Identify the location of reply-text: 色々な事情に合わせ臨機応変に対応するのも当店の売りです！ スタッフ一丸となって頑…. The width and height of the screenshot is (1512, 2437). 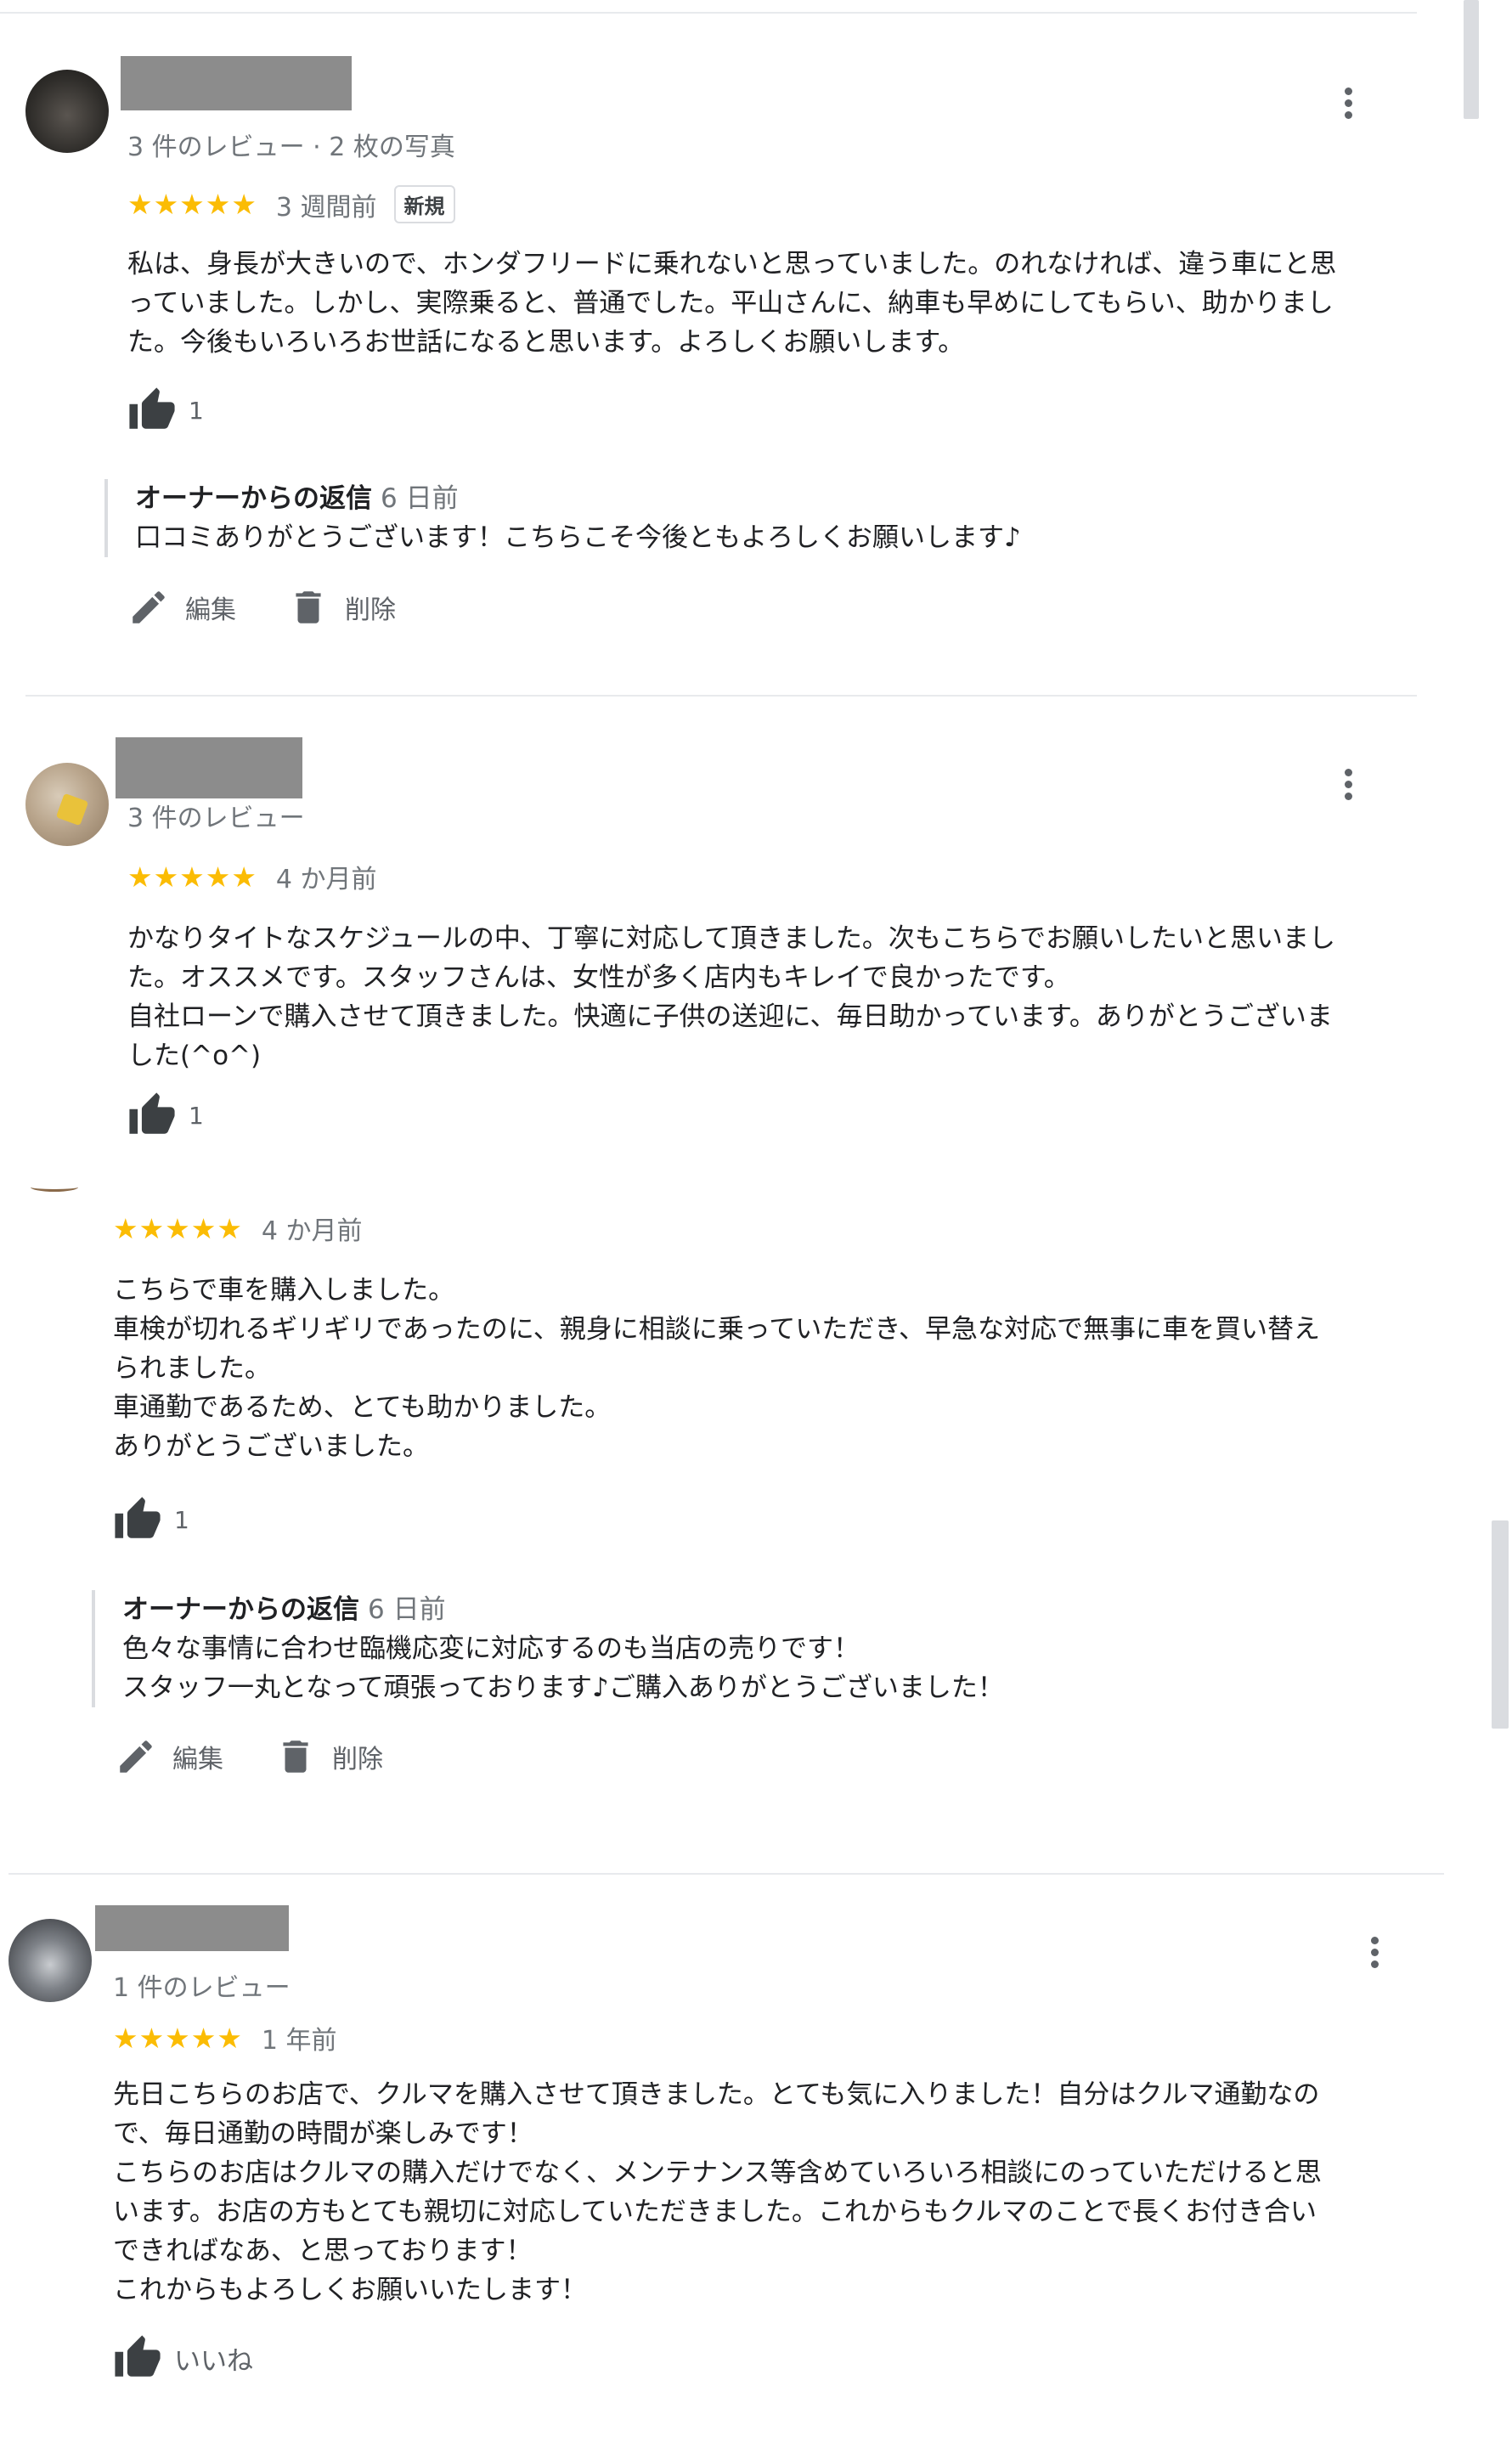
(563, 1668).